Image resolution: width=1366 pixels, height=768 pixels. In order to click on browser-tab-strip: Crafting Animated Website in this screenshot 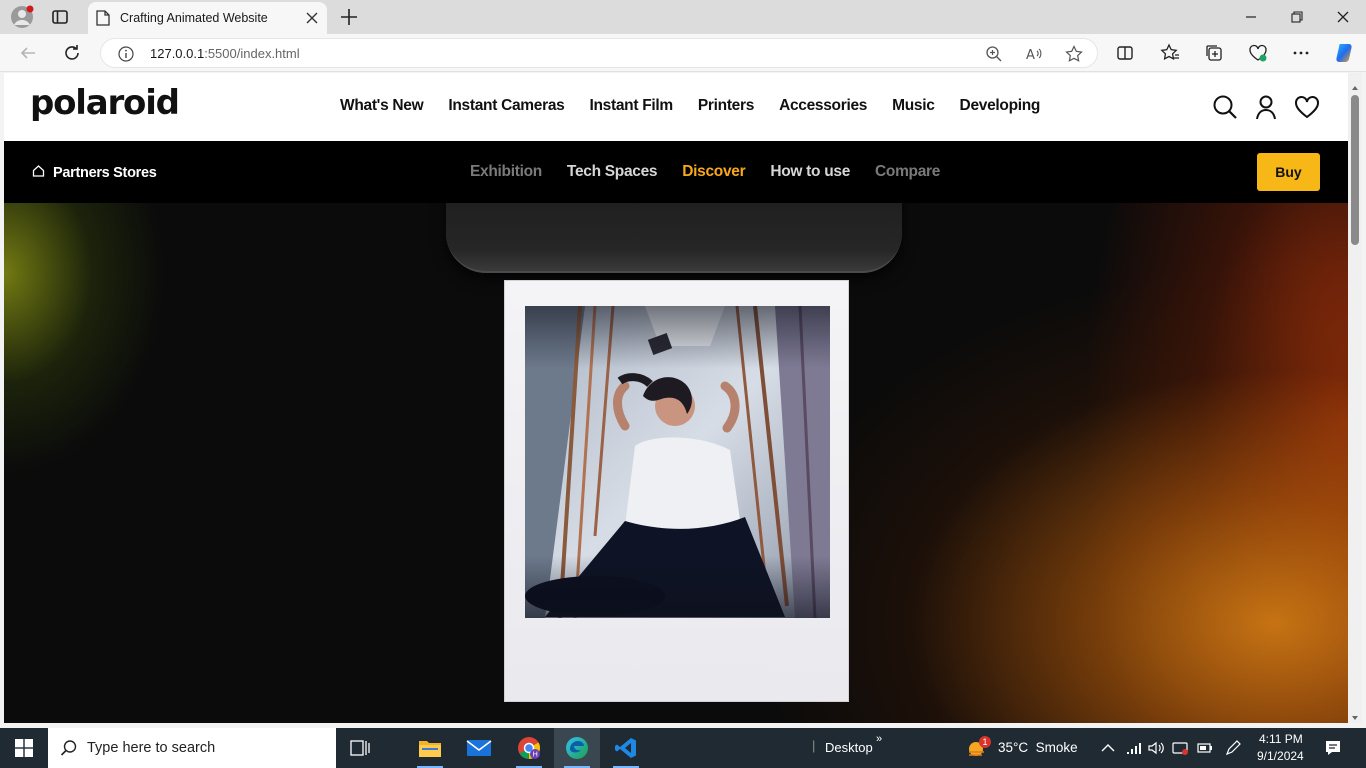, I will do `click(683, 17)`.